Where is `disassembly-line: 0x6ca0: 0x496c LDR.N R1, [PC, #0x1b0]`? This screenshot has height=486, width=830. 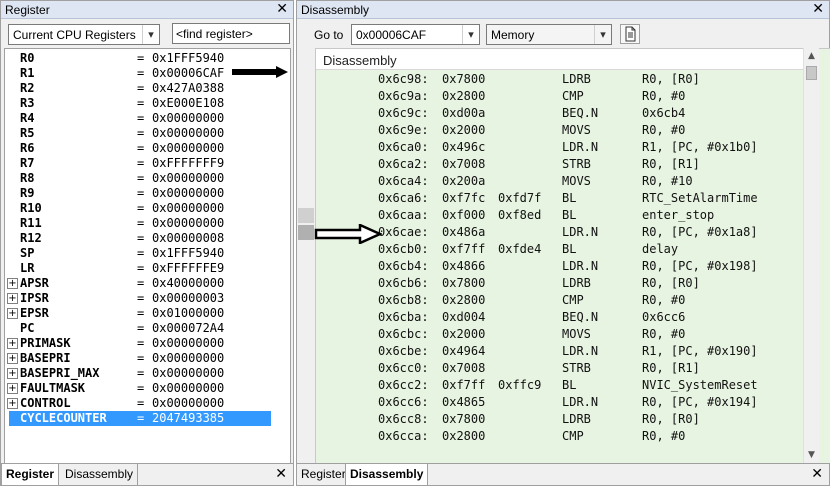
disassembly-line: 0x6ca0: 0x496c LDR.N R1, [PC, #0x1b0] is located at coordinates (566, 147).